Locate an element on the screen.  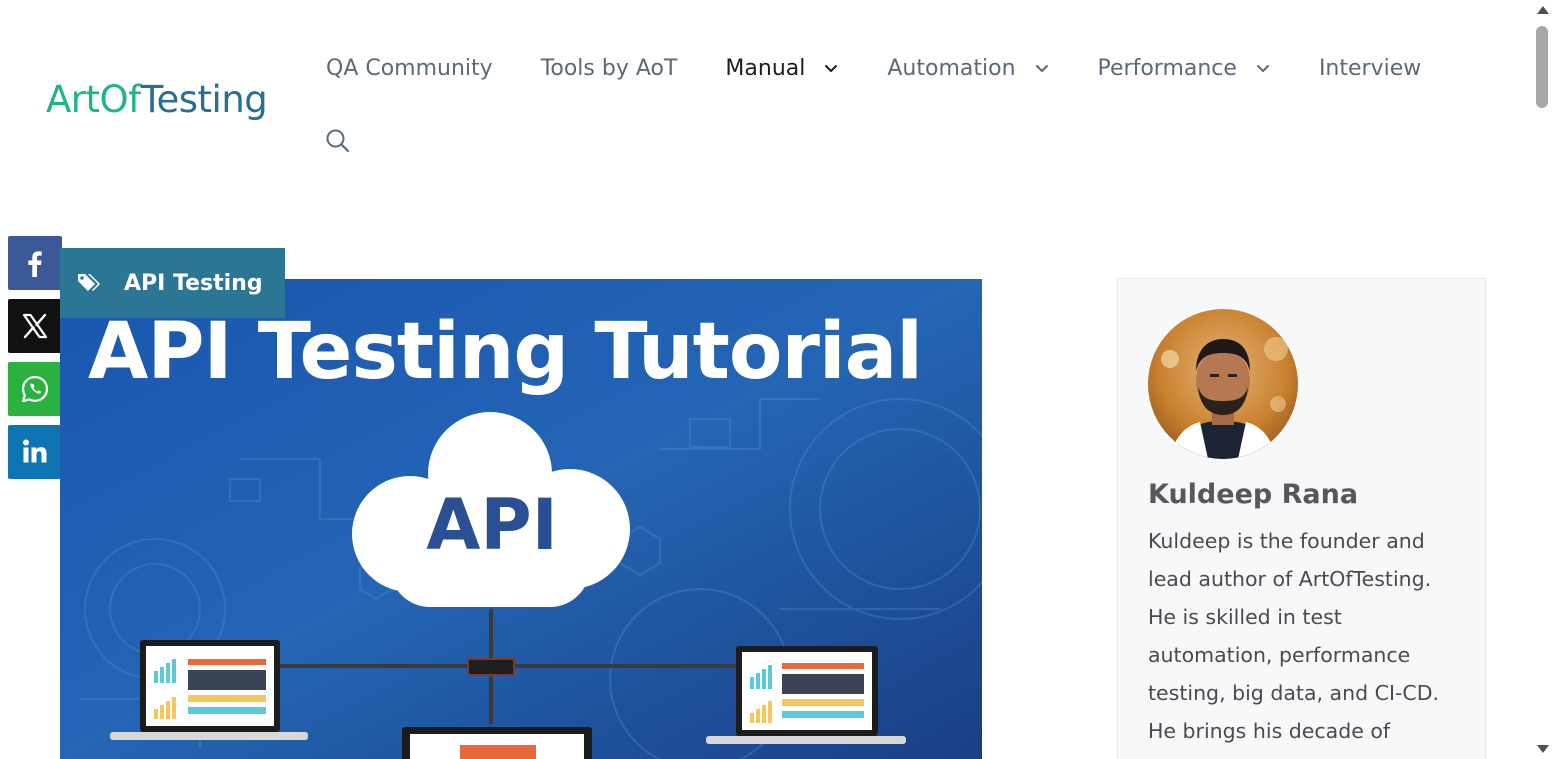
nav-item-label: Automation is located at coordinates (951, 68).